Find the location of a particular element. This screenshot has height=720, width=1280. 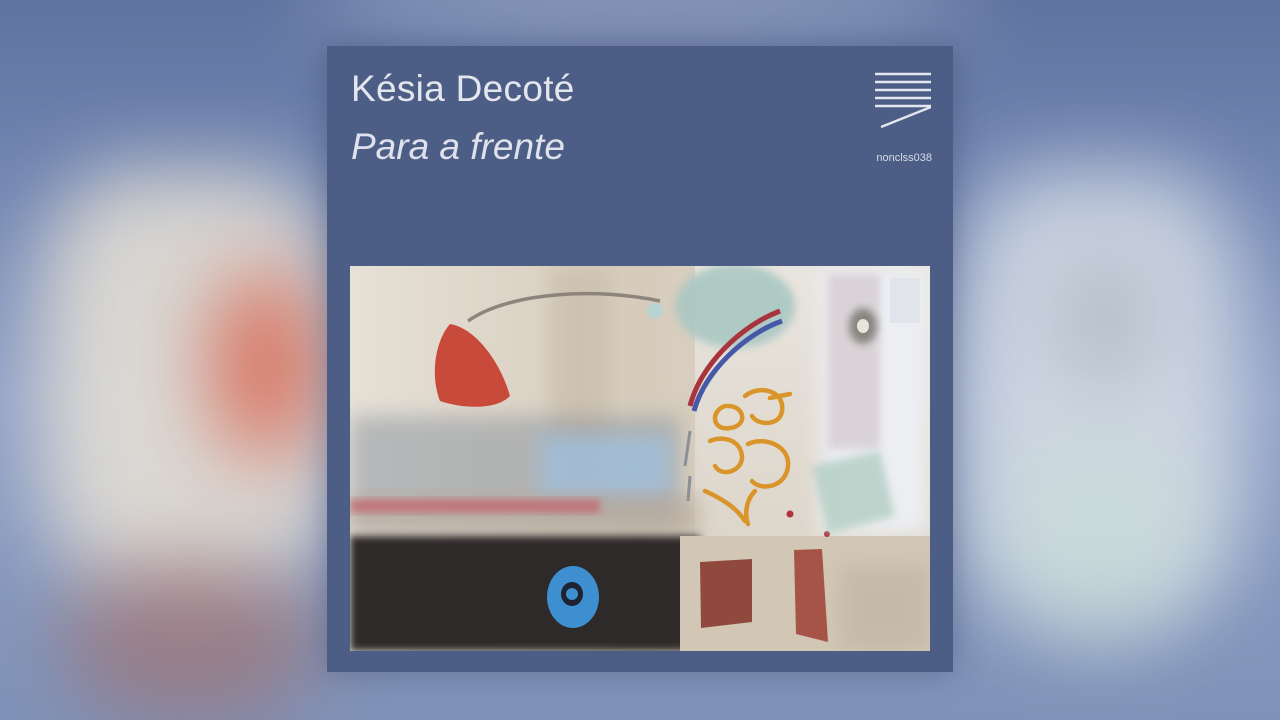

album-title: Para a frente is located at coordinates (458, 146).